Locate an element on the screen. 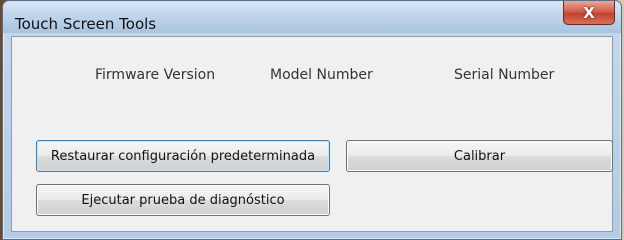 This screenshot has height=240, width=624. model-number-label: Model Number is located at coordinates (321, 75).